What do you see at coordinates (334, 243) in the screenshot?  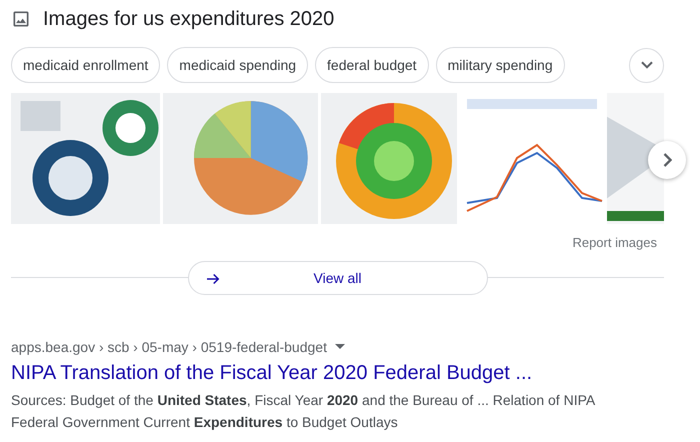 I see `report-images-link: Report images` at bounding box center [334, 243].